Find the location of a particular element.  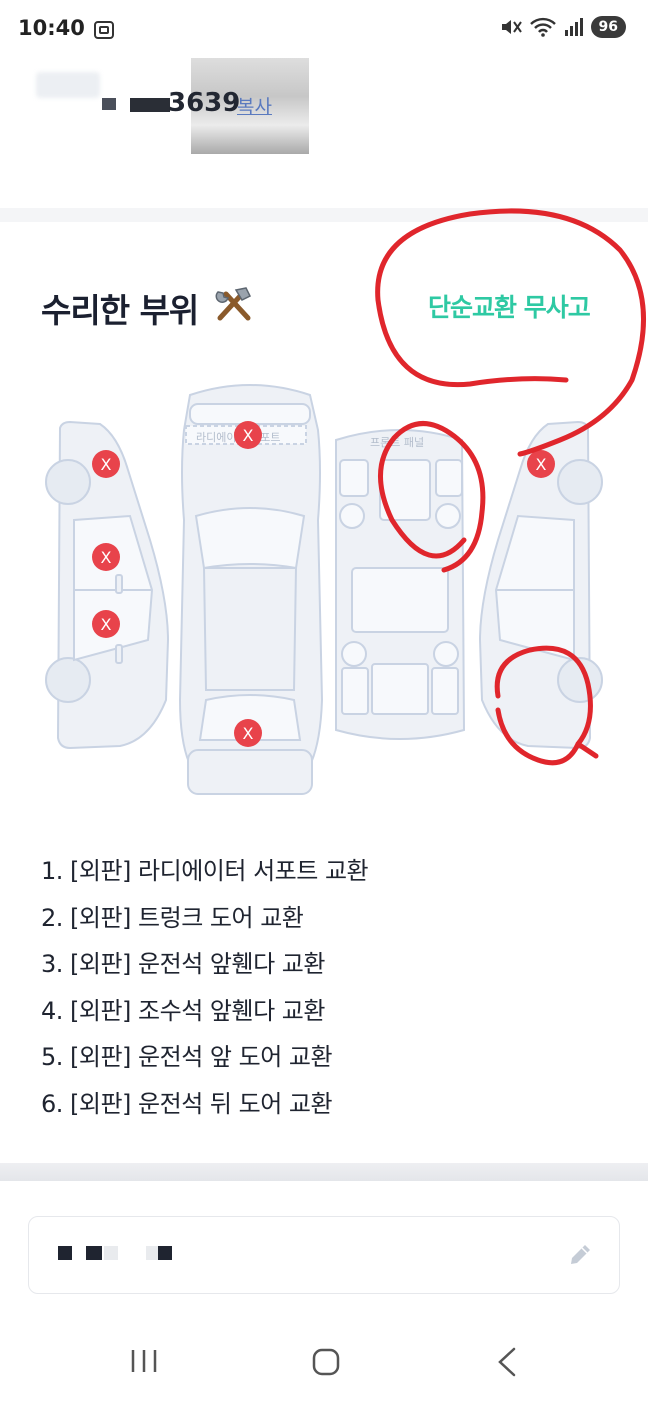

damage-marker-passenger-front-fender: X is located at coordinates (541, 464).